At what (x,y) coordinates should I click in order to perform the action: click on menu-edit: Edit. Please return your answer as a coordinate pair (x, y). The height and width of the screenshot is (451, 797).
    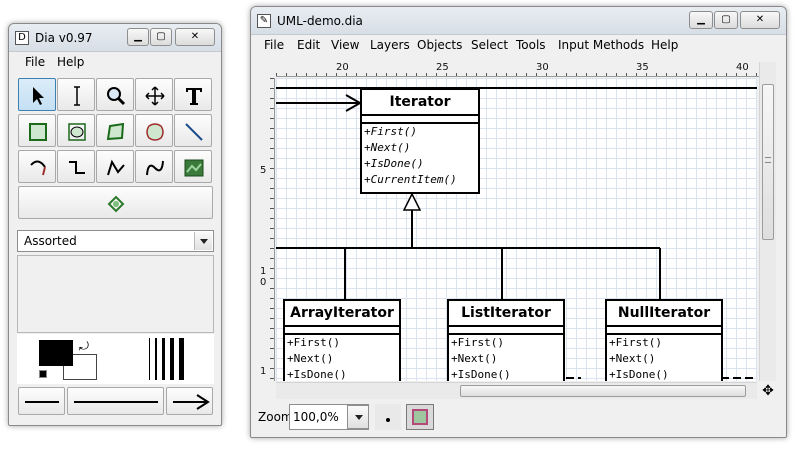
    Looking at the image, I should click on (308, 45).